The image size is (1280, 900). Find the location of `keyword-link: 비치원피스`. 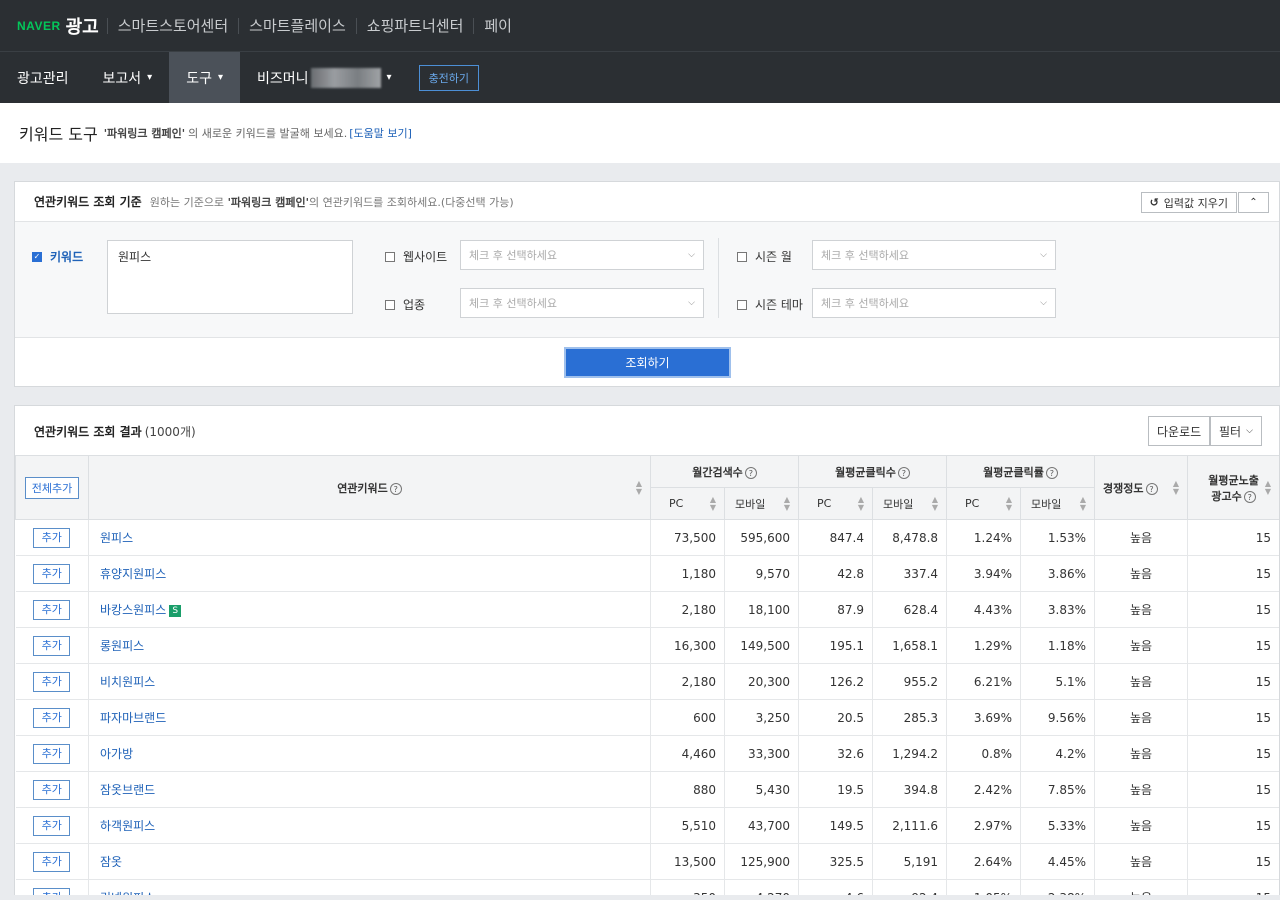

keyword-link: 비치원피스 is located at coordinates (127, 682).